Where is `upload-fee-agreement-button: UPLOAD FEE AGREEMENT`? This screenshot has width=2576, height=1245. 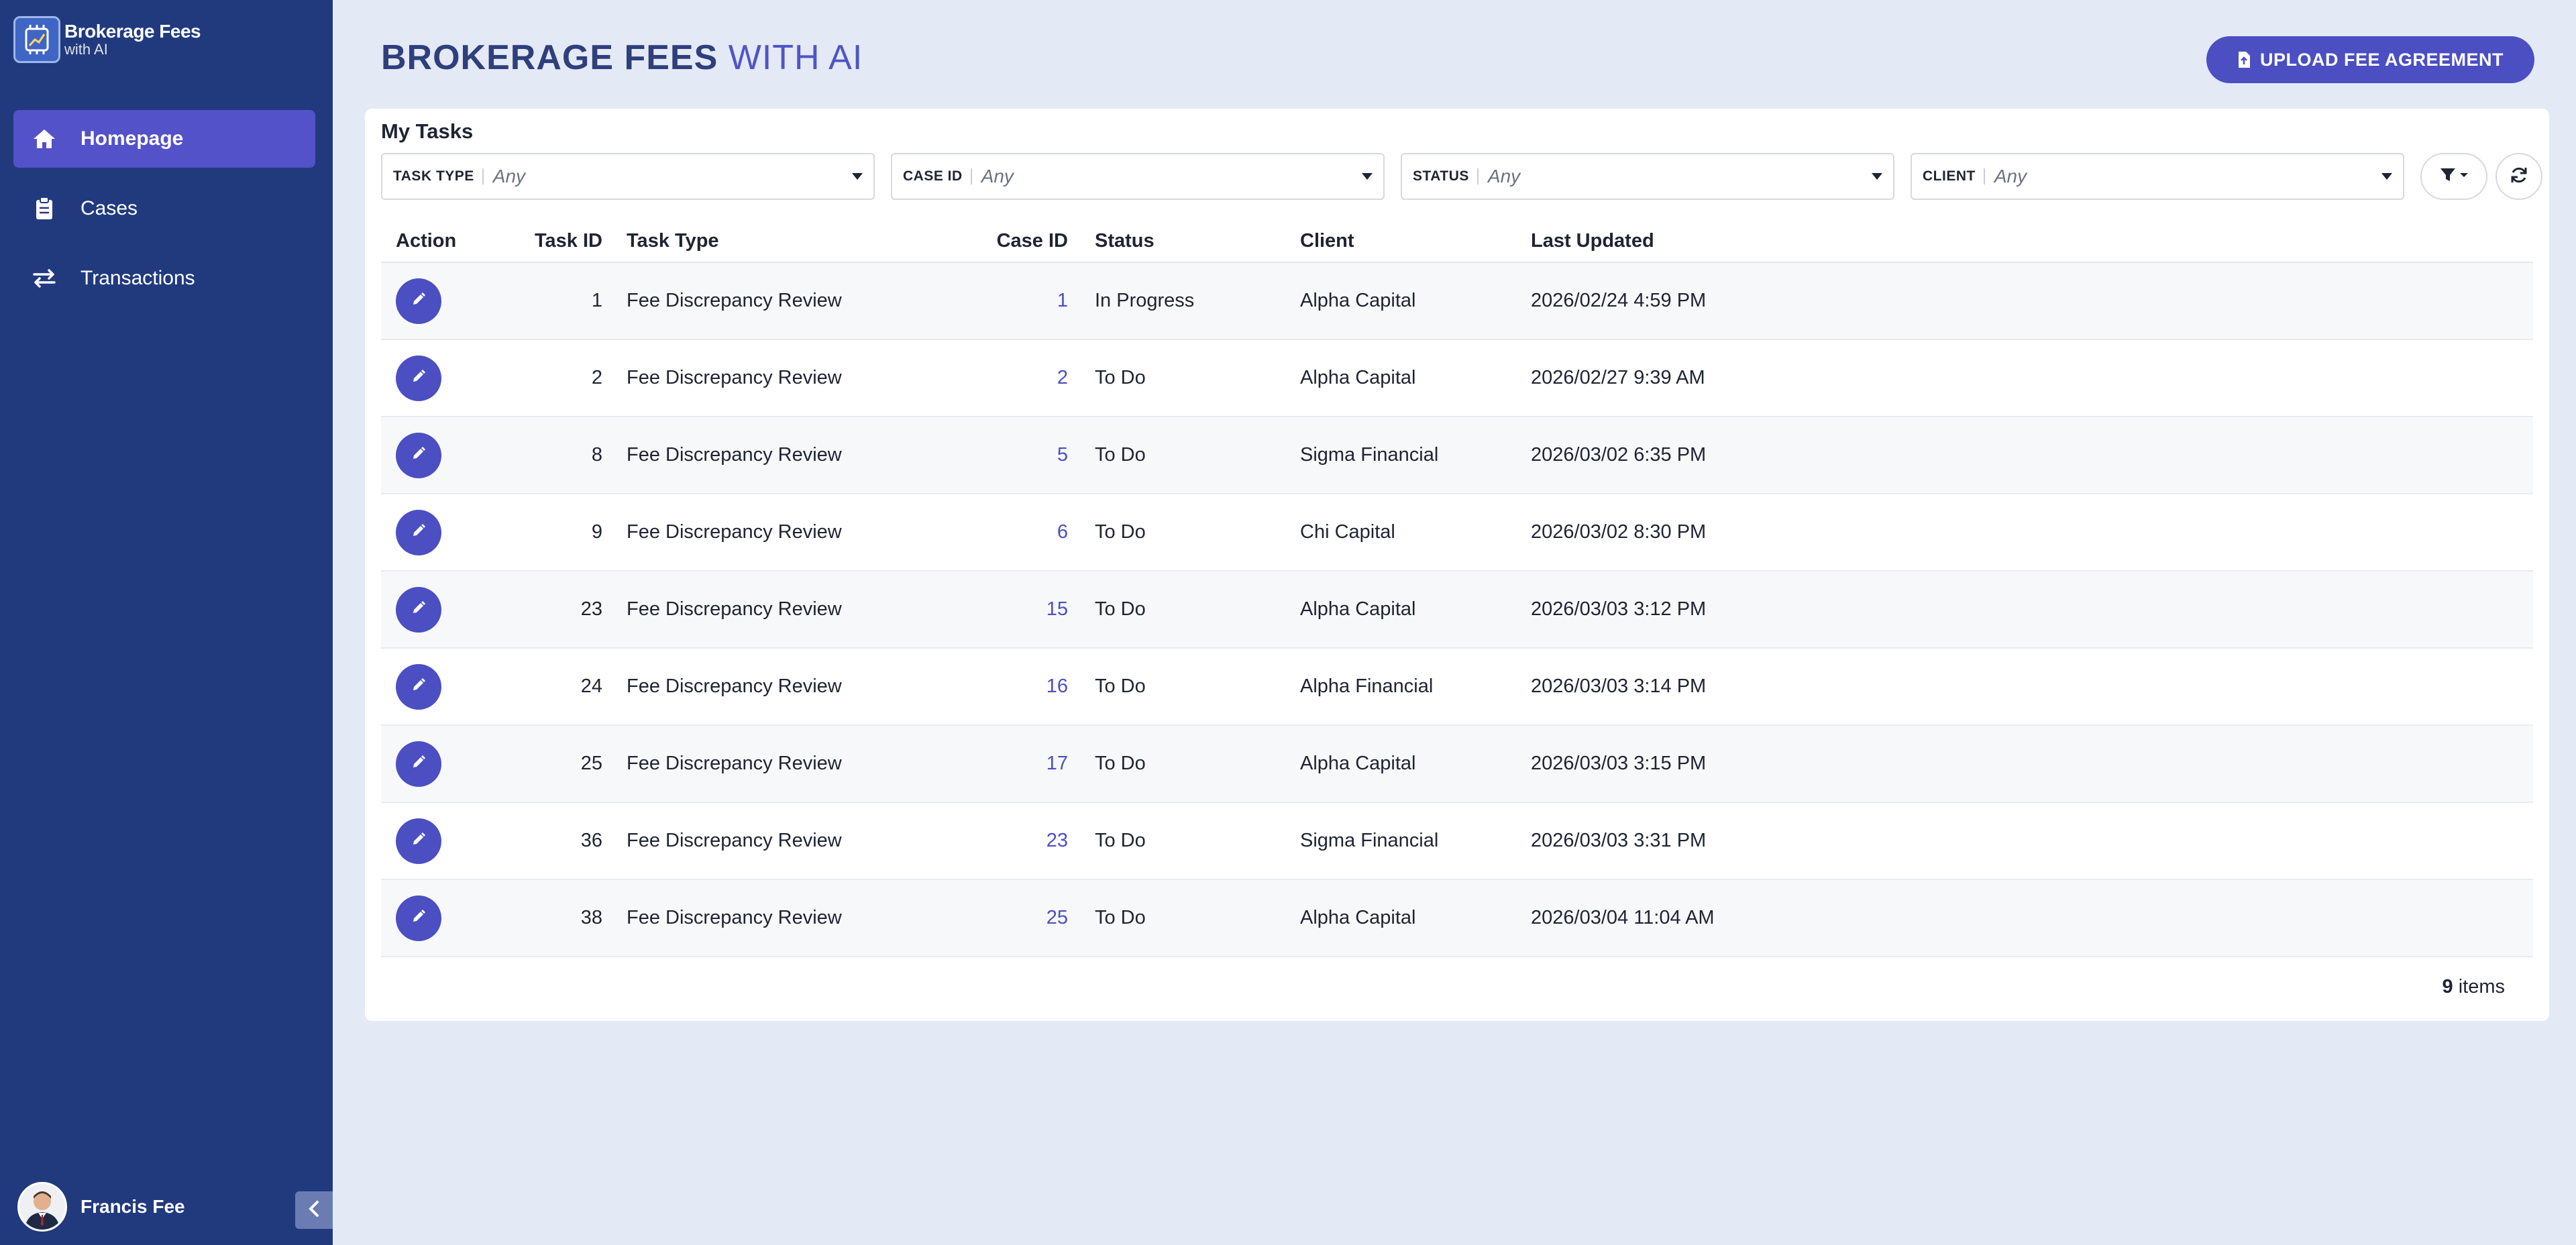
upload-fee-agreement-button: UPLOAD FEE AGREEMENT is located at coordinates (2370, 59).